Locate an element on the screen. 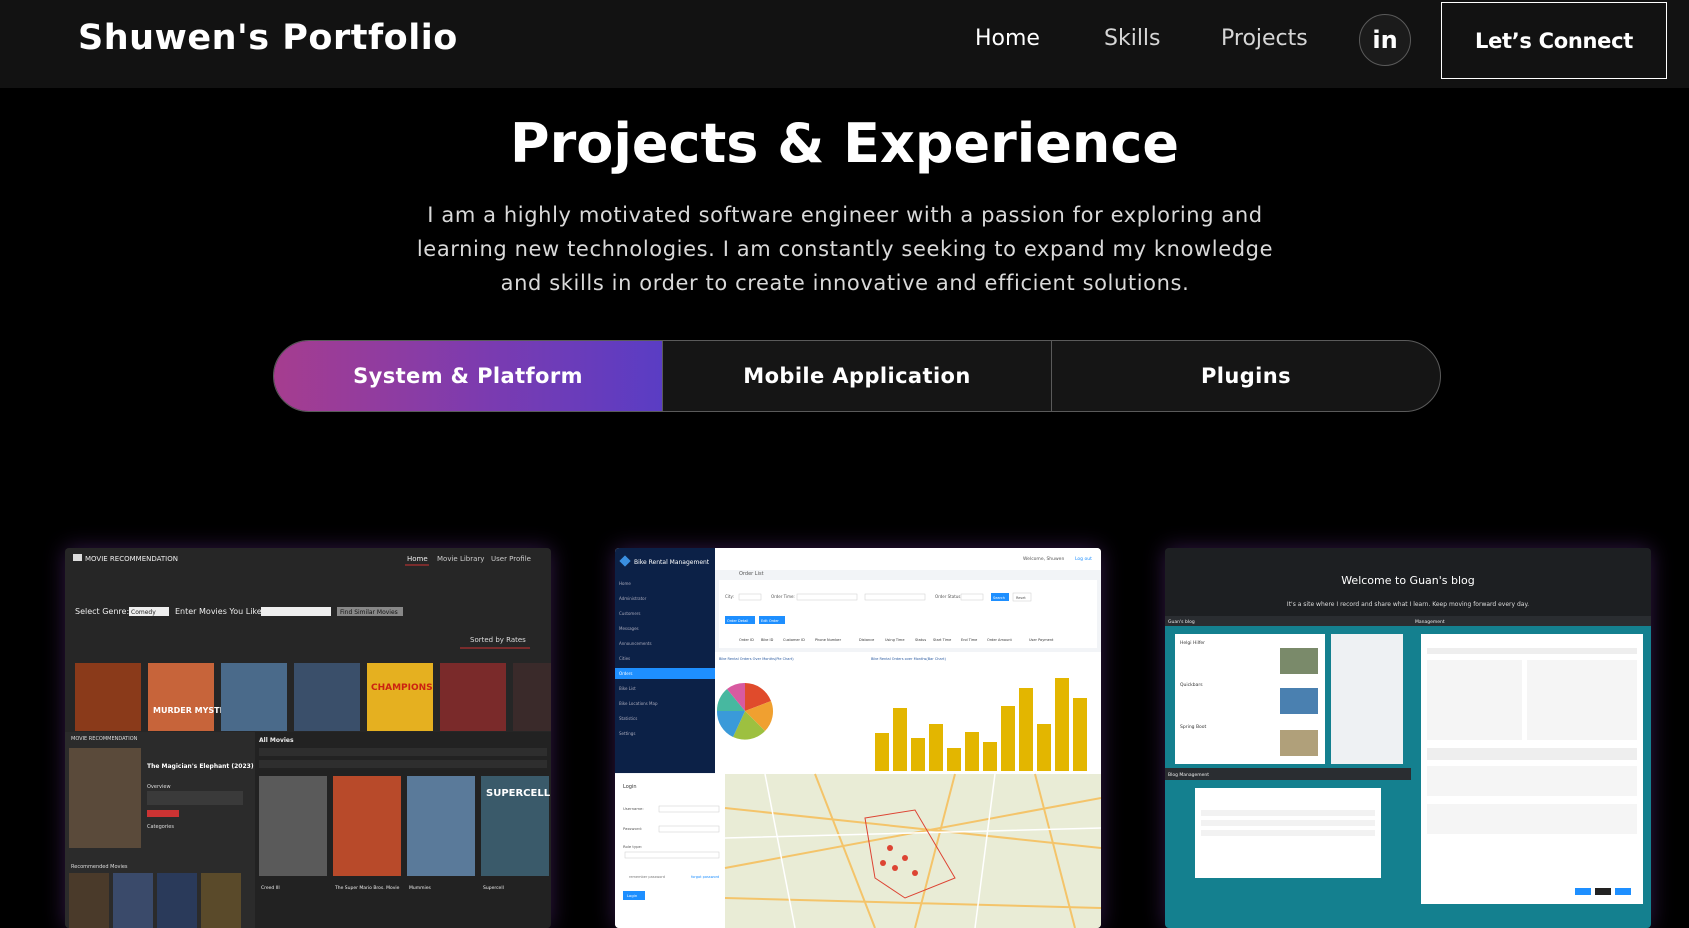 This screenshot has height=928, width=1689. forgot-password-link: forgot password is located at coordinates (705, 877).